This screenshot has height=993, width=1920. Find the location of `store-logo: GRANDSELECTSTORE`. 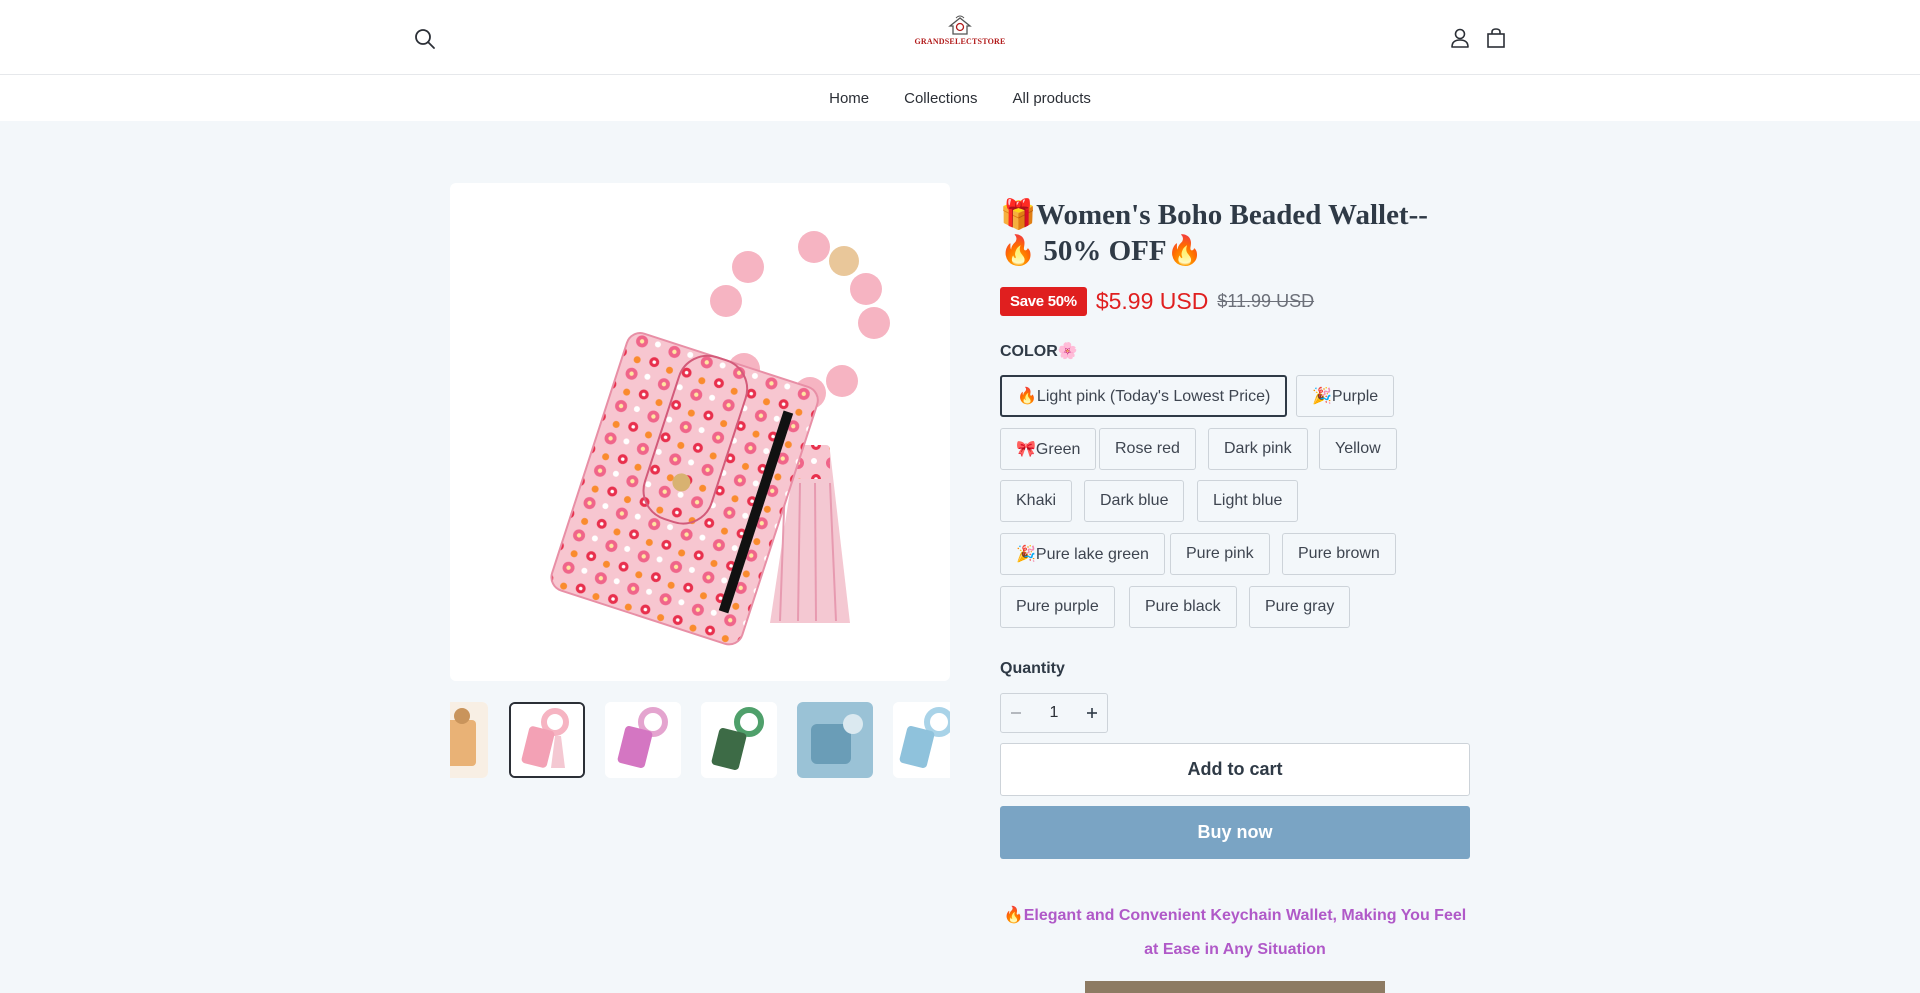

store-logo: GRANDSELECTSTORE is located at coordinates (960, 34).